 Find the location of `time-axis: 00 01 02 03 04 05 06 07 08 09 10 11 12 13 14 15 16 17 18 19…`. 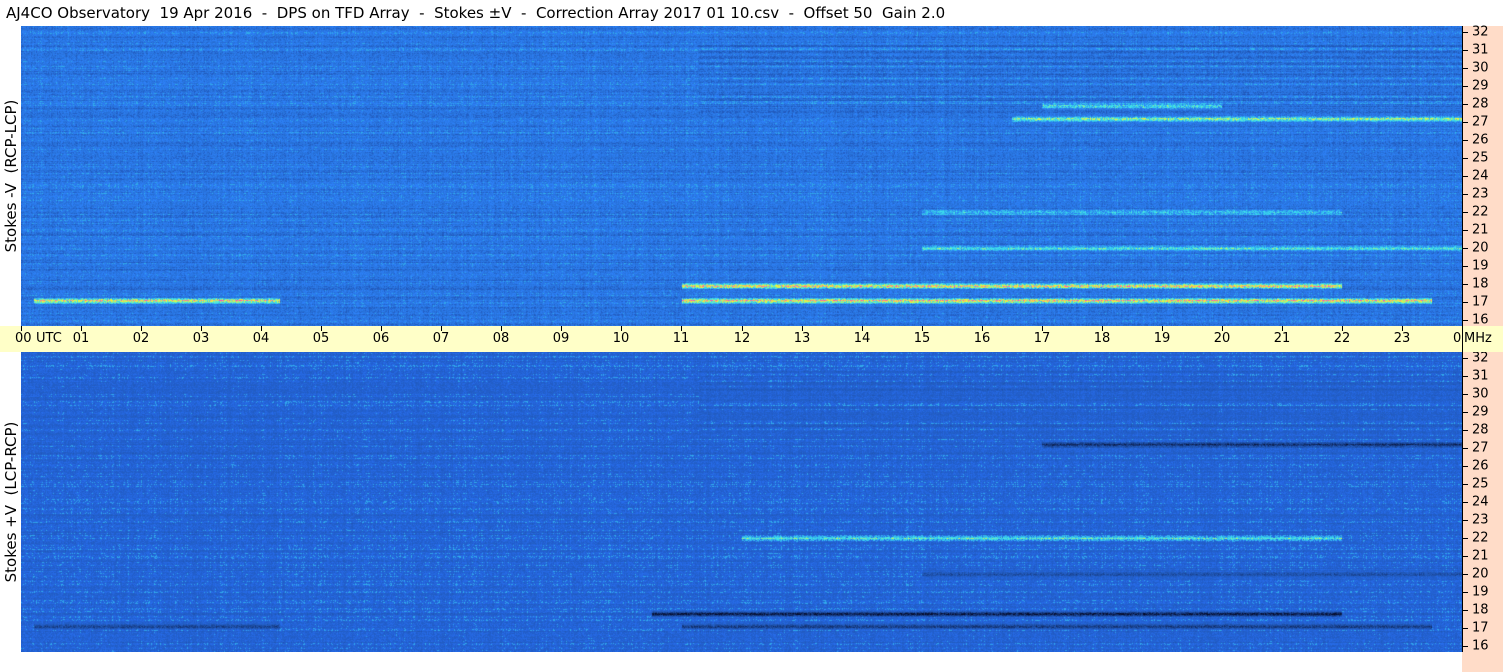

time-axis: 00 01 02 03 04 05 06 07 08 09 10 11 12 13 14 15 16 17 18 19… is located at coordinates (735, 339).